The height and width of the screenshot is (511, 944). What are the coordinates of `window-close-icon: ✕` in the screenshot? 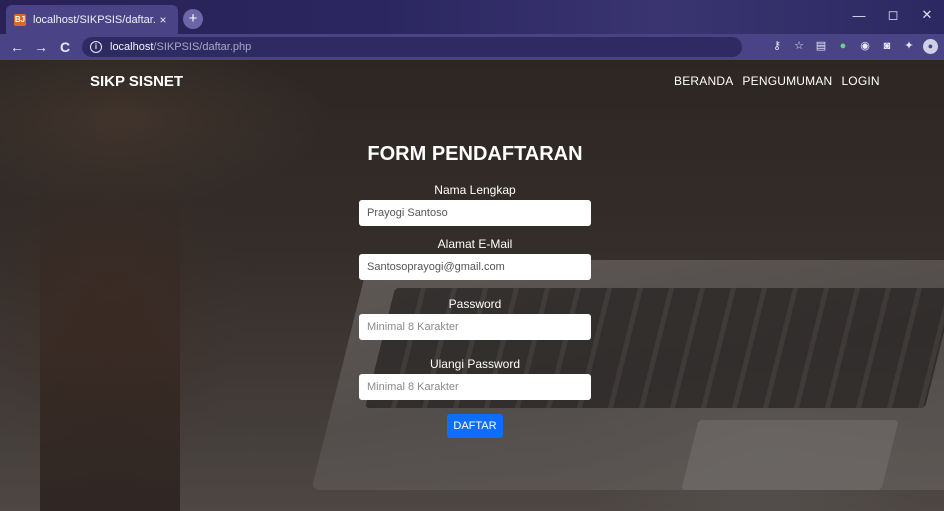 It's located at (927, 15).